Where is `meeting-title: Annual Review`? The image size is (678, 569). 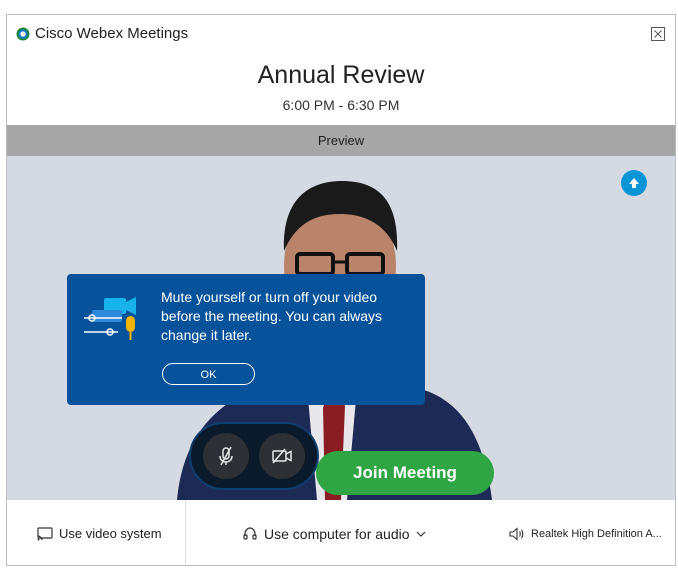
meeting-title: Annual Review is located at coordinates (341, 75).